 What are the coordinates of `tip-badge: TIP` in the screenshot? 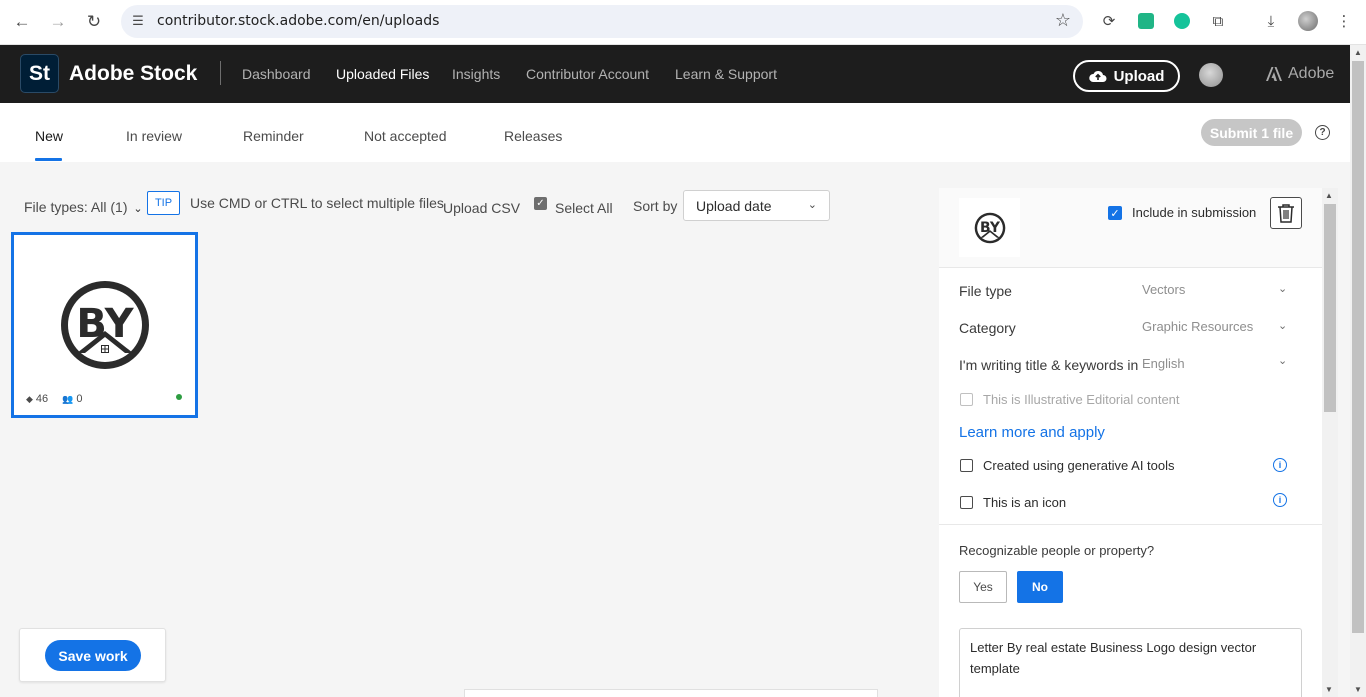 It's located at (163, 203).